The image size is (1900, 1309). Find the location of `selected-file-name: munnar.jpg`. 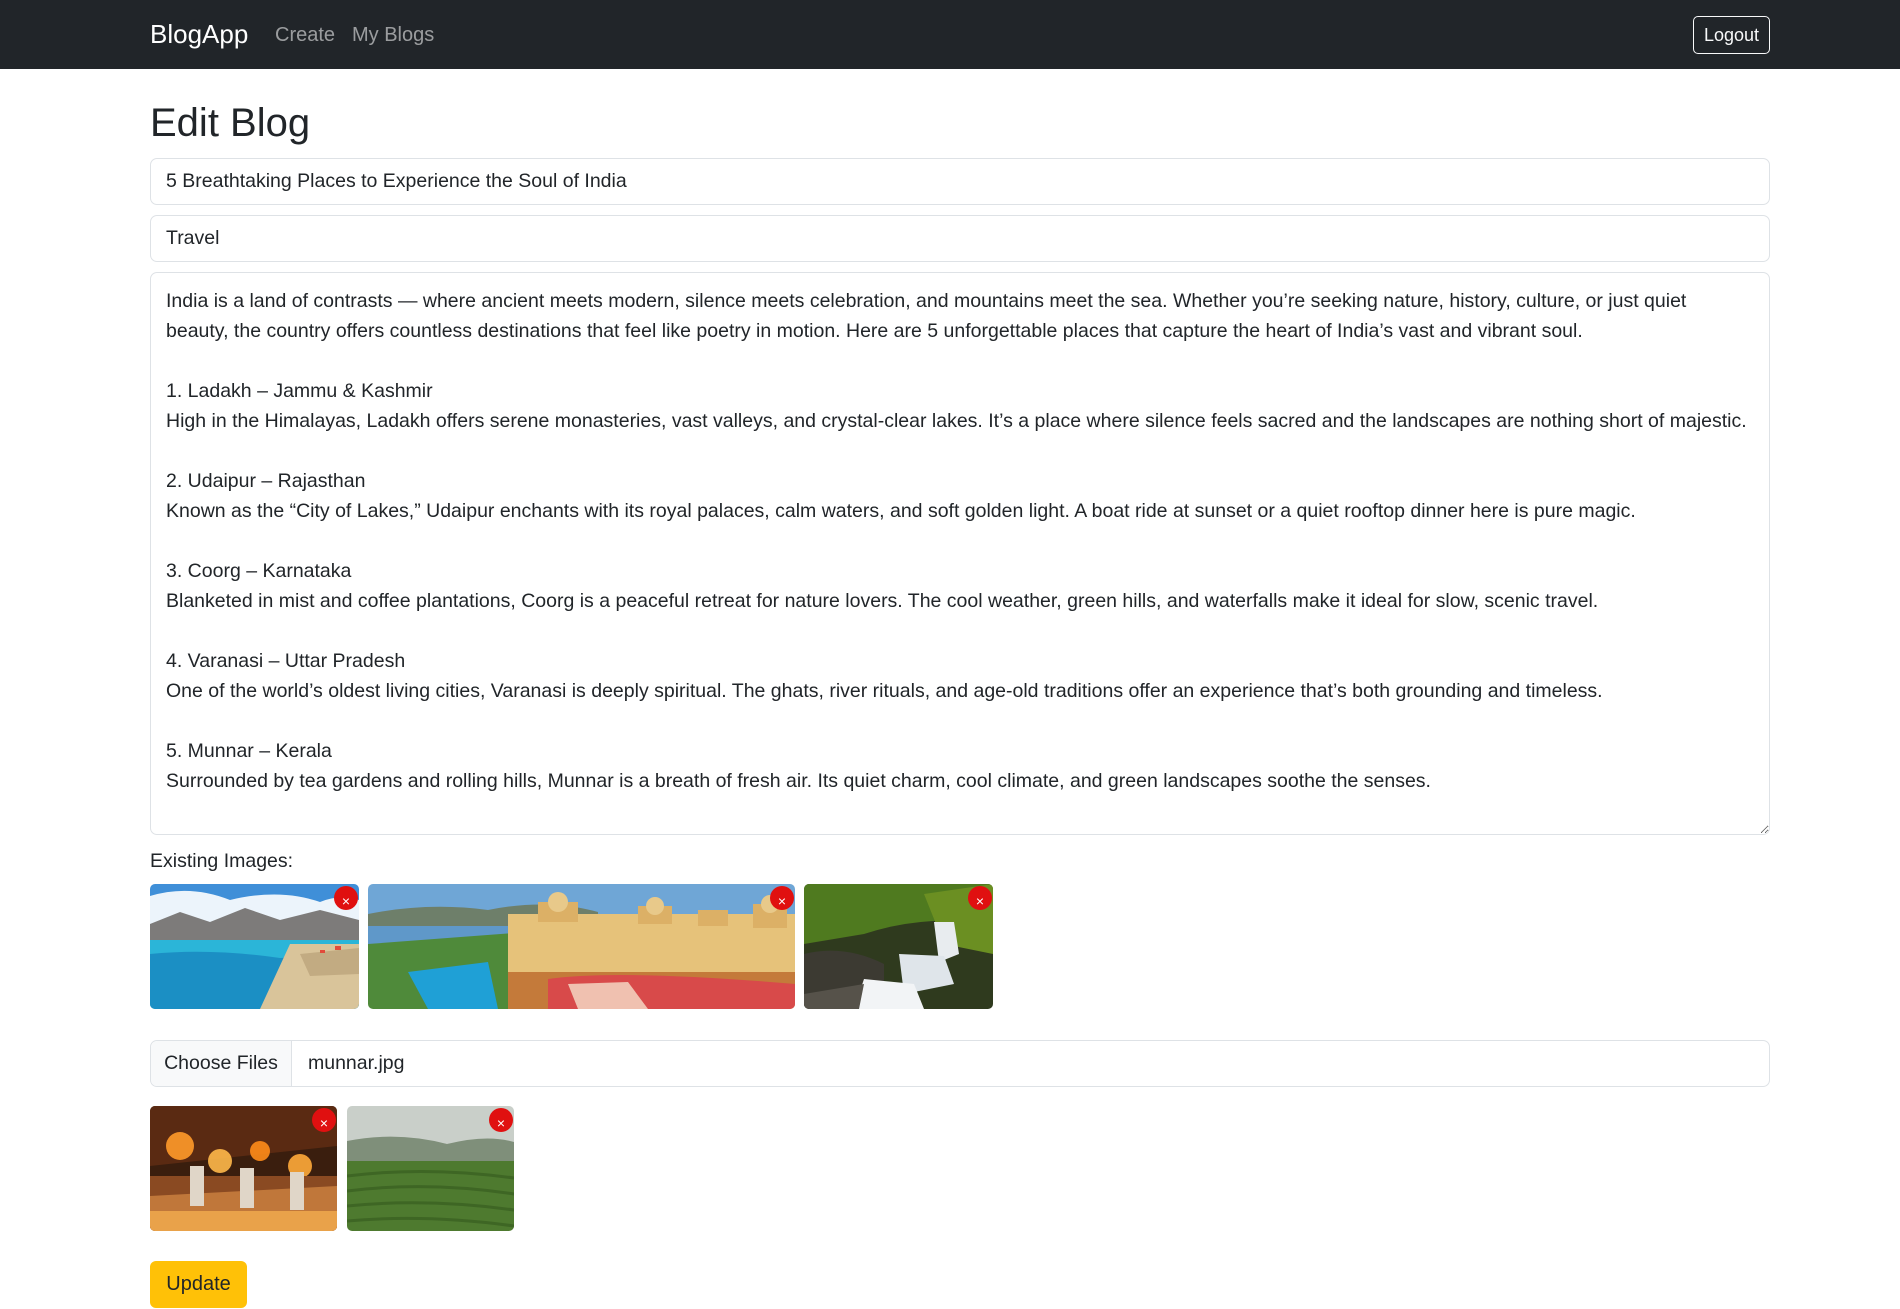

selected-file-name: munnar.jpg is located at coordinates (356, 1063).